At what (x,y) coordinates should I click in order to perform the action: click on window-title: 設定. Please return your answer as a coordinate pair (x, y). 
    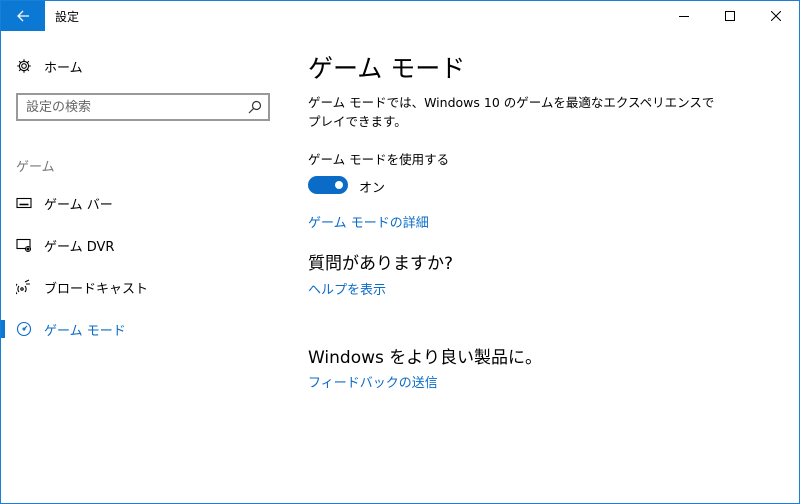
    Looking at the image, I should click on (67, 17).